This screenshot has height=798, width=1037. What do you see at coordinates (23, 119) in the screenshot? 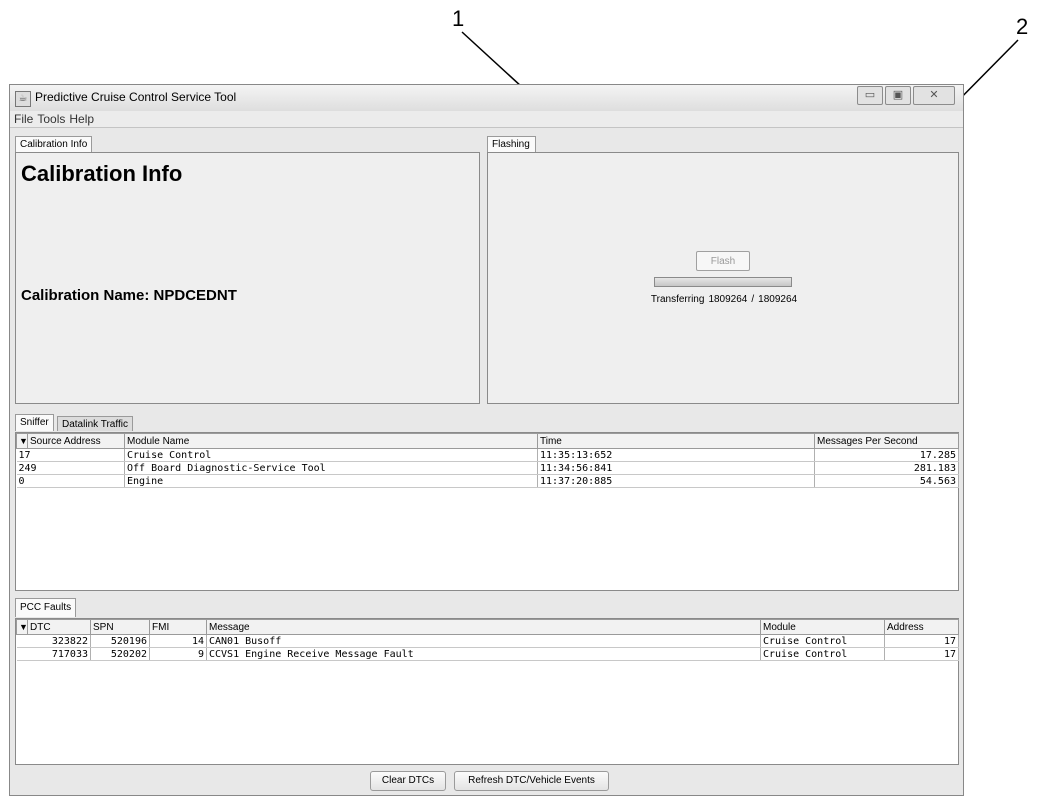
I see `menu-file: File` at bounding box center [23, 119].